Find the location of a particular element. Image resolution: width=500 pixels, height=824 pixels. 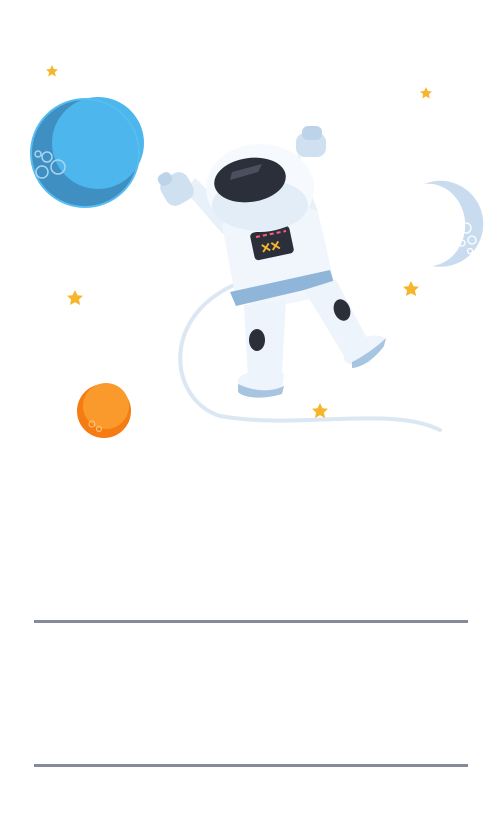

helmet is located at coordinates (260, 188).